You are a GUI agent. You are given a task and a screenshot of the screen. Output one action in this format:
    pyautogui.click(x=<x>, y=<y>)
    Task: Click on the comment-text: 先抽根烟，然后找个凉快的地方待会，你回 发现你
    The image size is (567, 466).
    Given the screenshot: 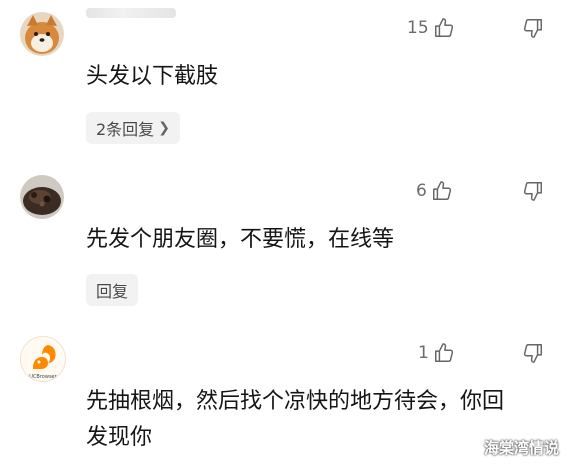 What is the action you would take?
    pyautogui.click(x=316, y=420)
    